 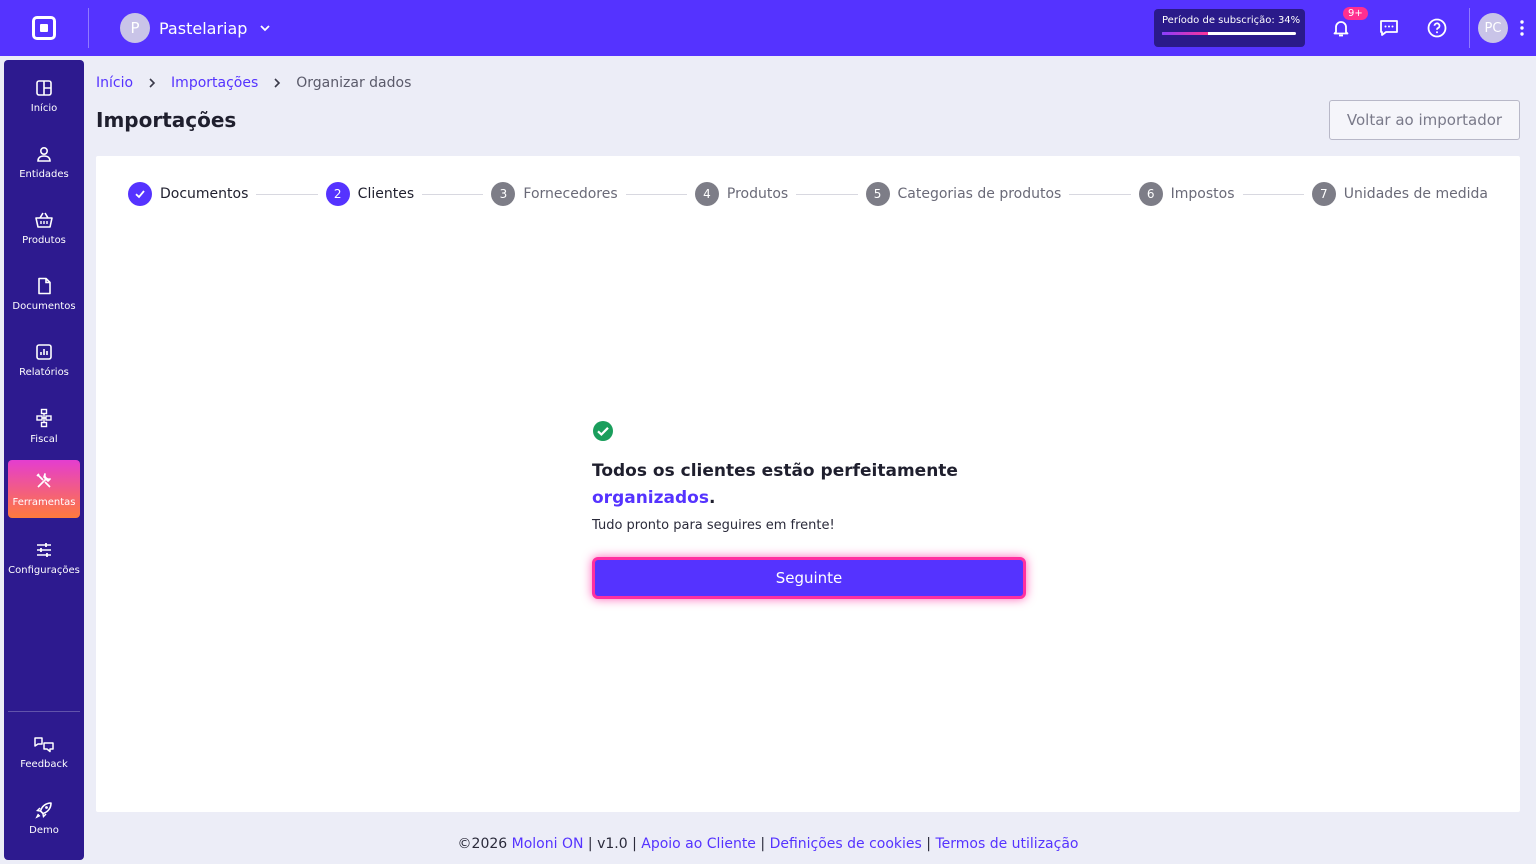 What do you see at coordinates (265, 28) in the screenshot?
I see `chevron-down-icon` at bounding box center [265, 28].